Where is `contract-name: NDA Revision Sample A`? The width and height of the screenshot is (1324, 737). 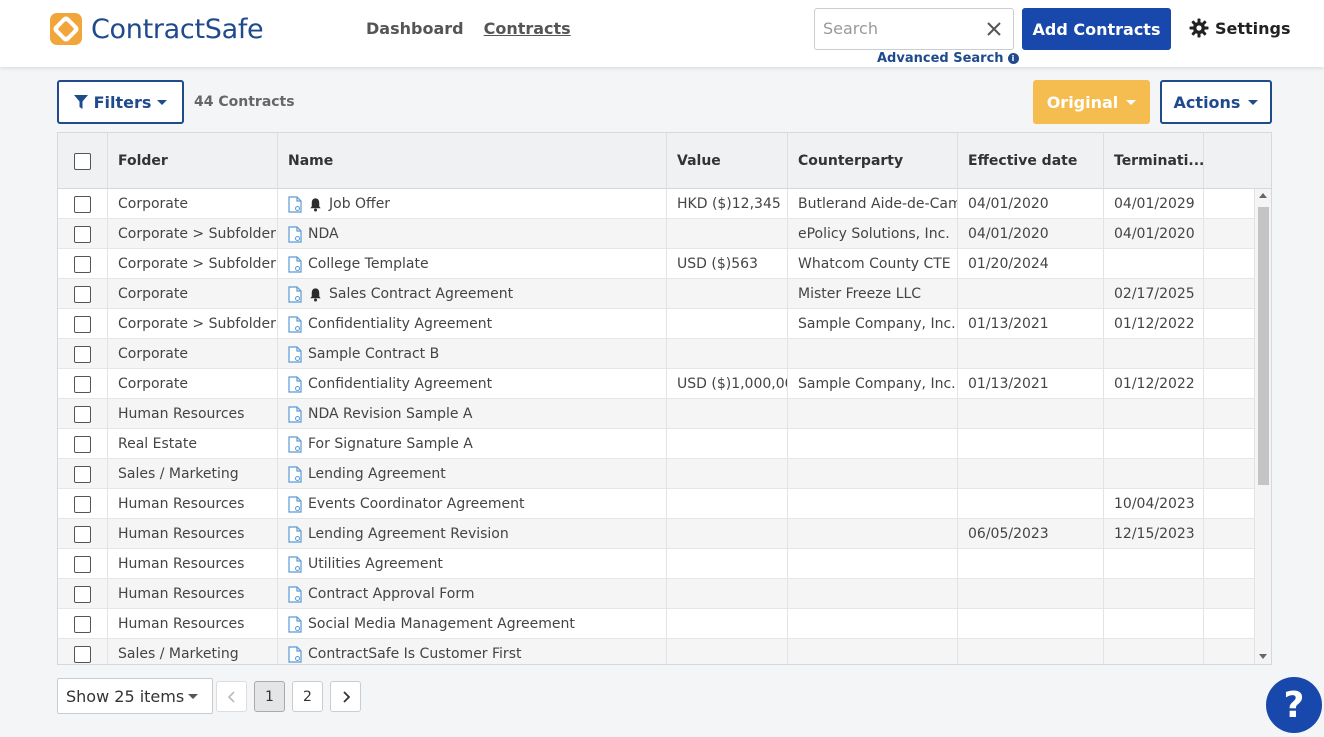 contract-name: NDA Revision Sample A is located at coordinates (390, 414).